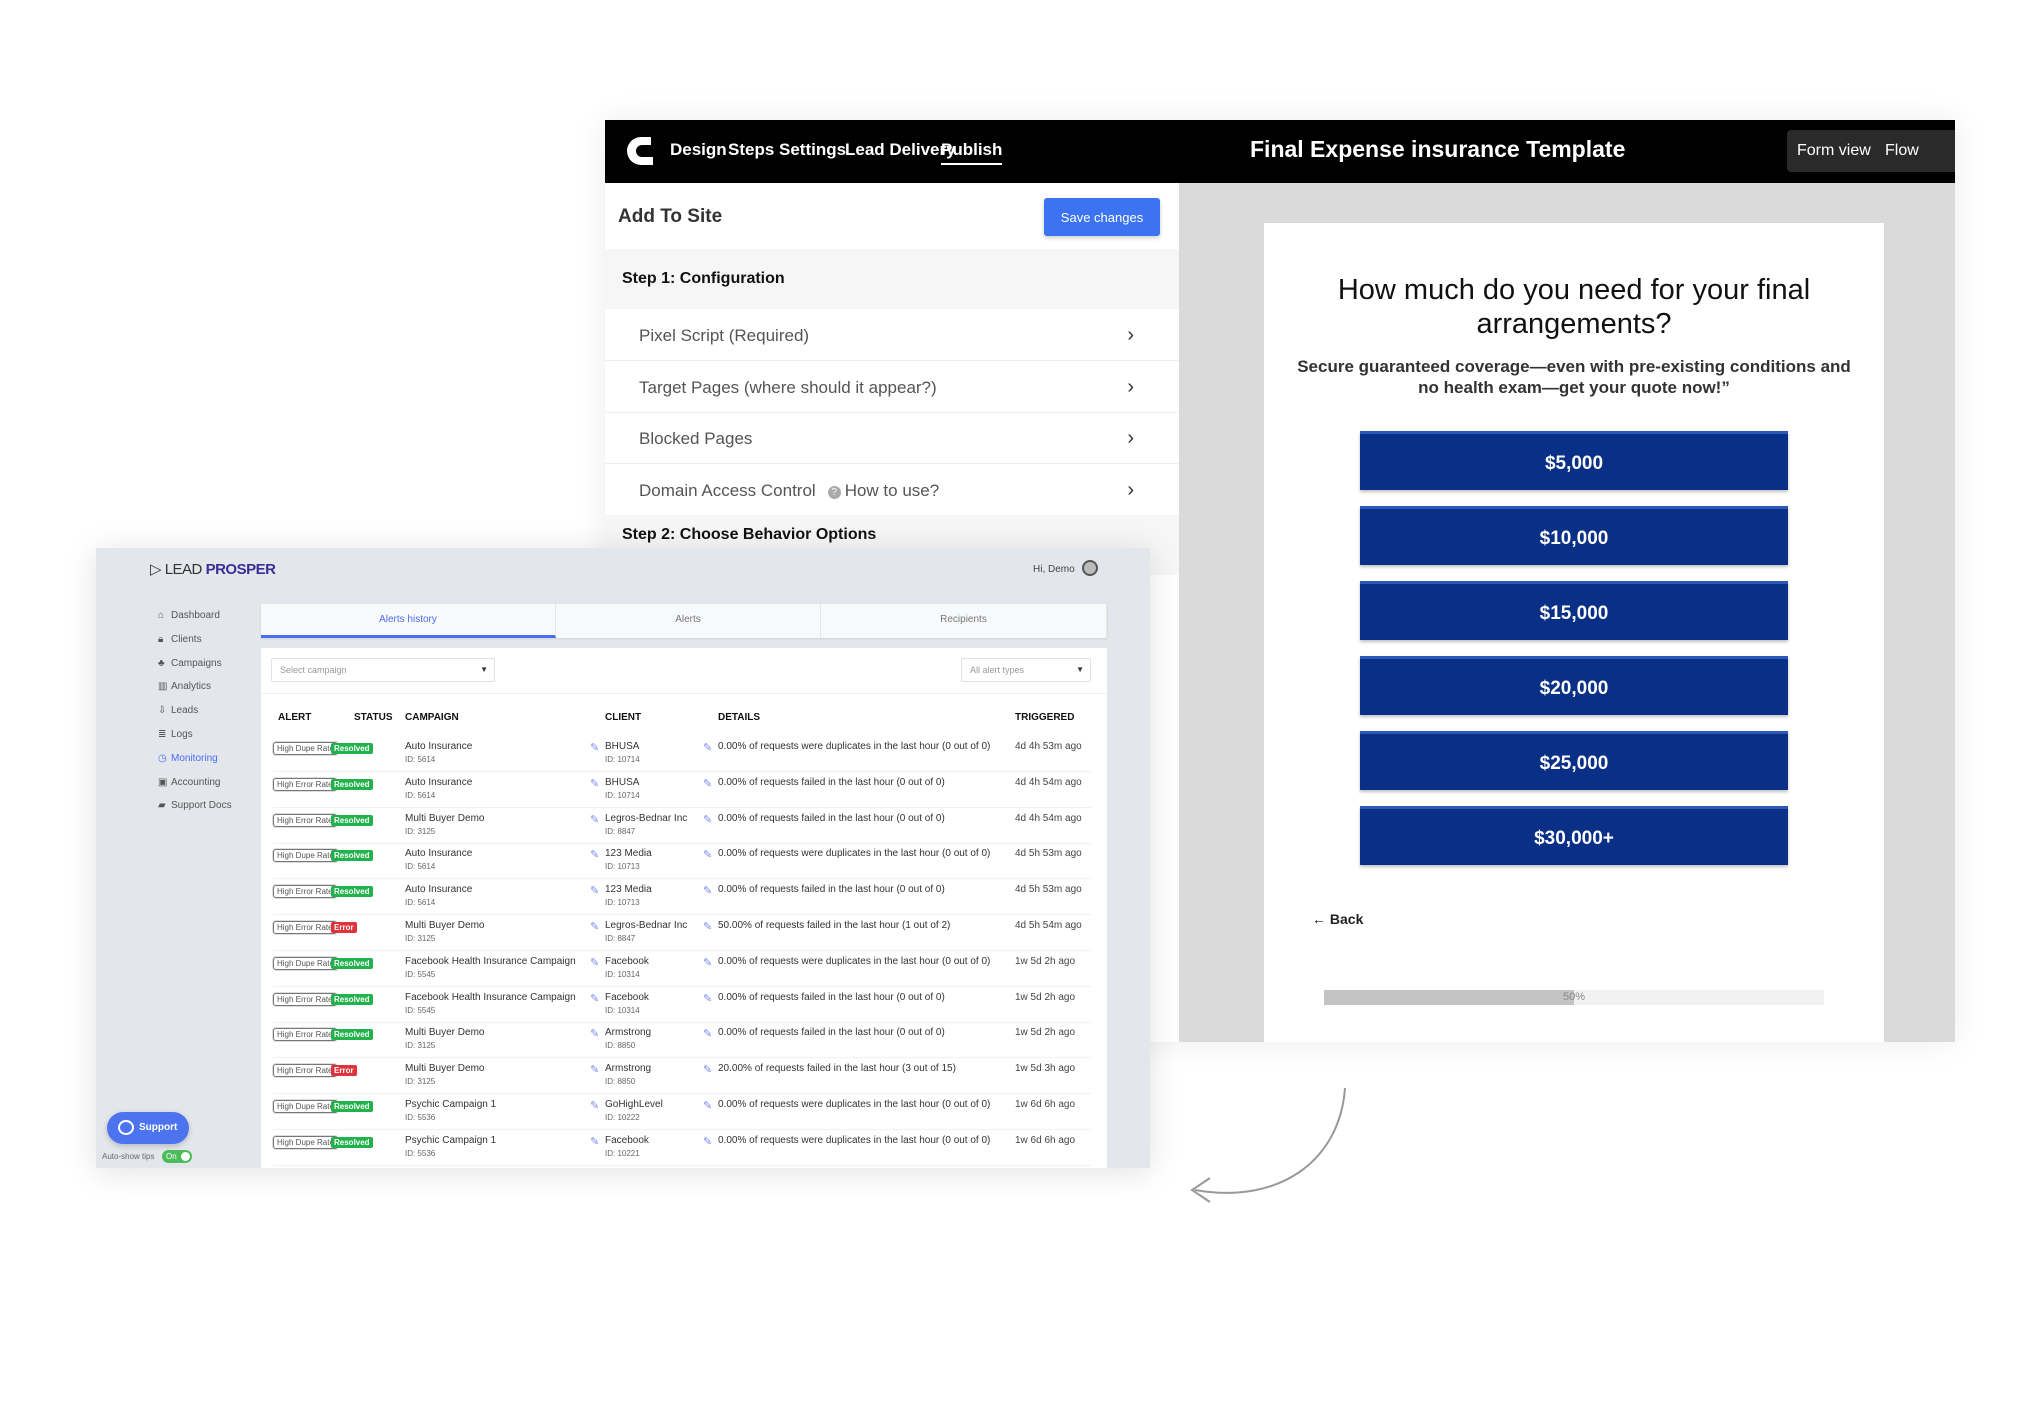  Describe the element at coordinates (188, 758) in the screenshot. I see `sidebar-item-monitoring: ◷ Monitoring` at that location.